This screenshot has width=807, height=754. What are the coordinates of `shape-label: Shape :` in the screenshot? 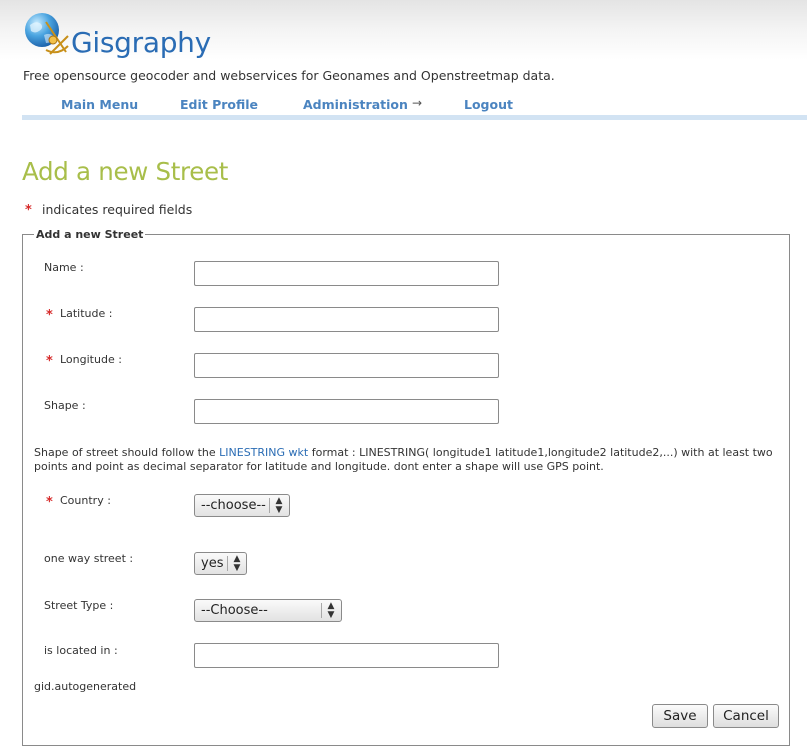 It's located at (65, 405).